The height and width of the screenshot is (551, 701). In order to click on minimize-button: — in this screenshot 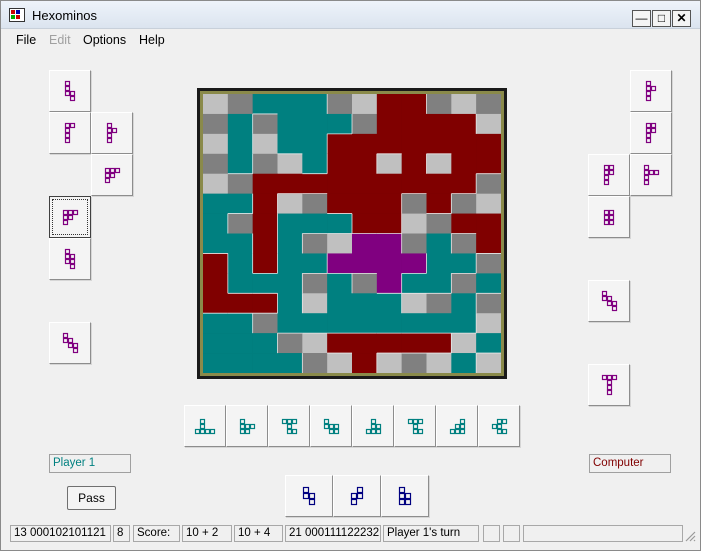, I will do `click(641, 18)`.